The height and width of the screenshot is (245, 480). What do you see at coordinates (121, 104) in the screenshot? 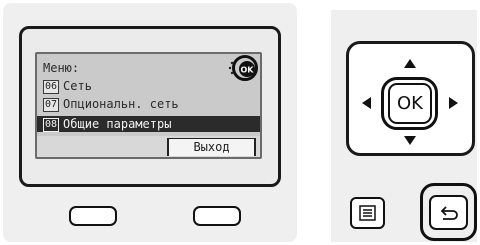
I see `menu-item-label: Опциональн. сеть` at bounding box center [121, 104].